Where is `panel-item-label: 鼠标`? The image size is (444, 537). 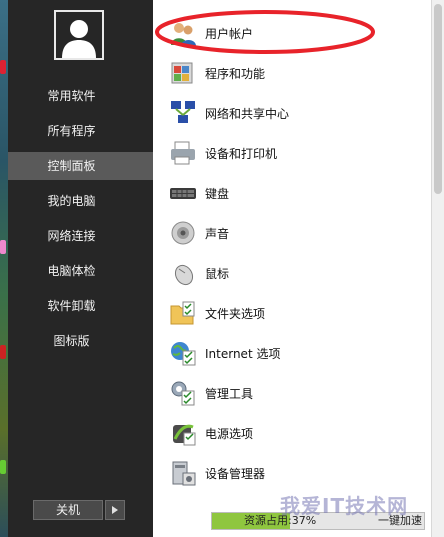
panel-item-label: 鼠标 is located at coordinates (217, 273).